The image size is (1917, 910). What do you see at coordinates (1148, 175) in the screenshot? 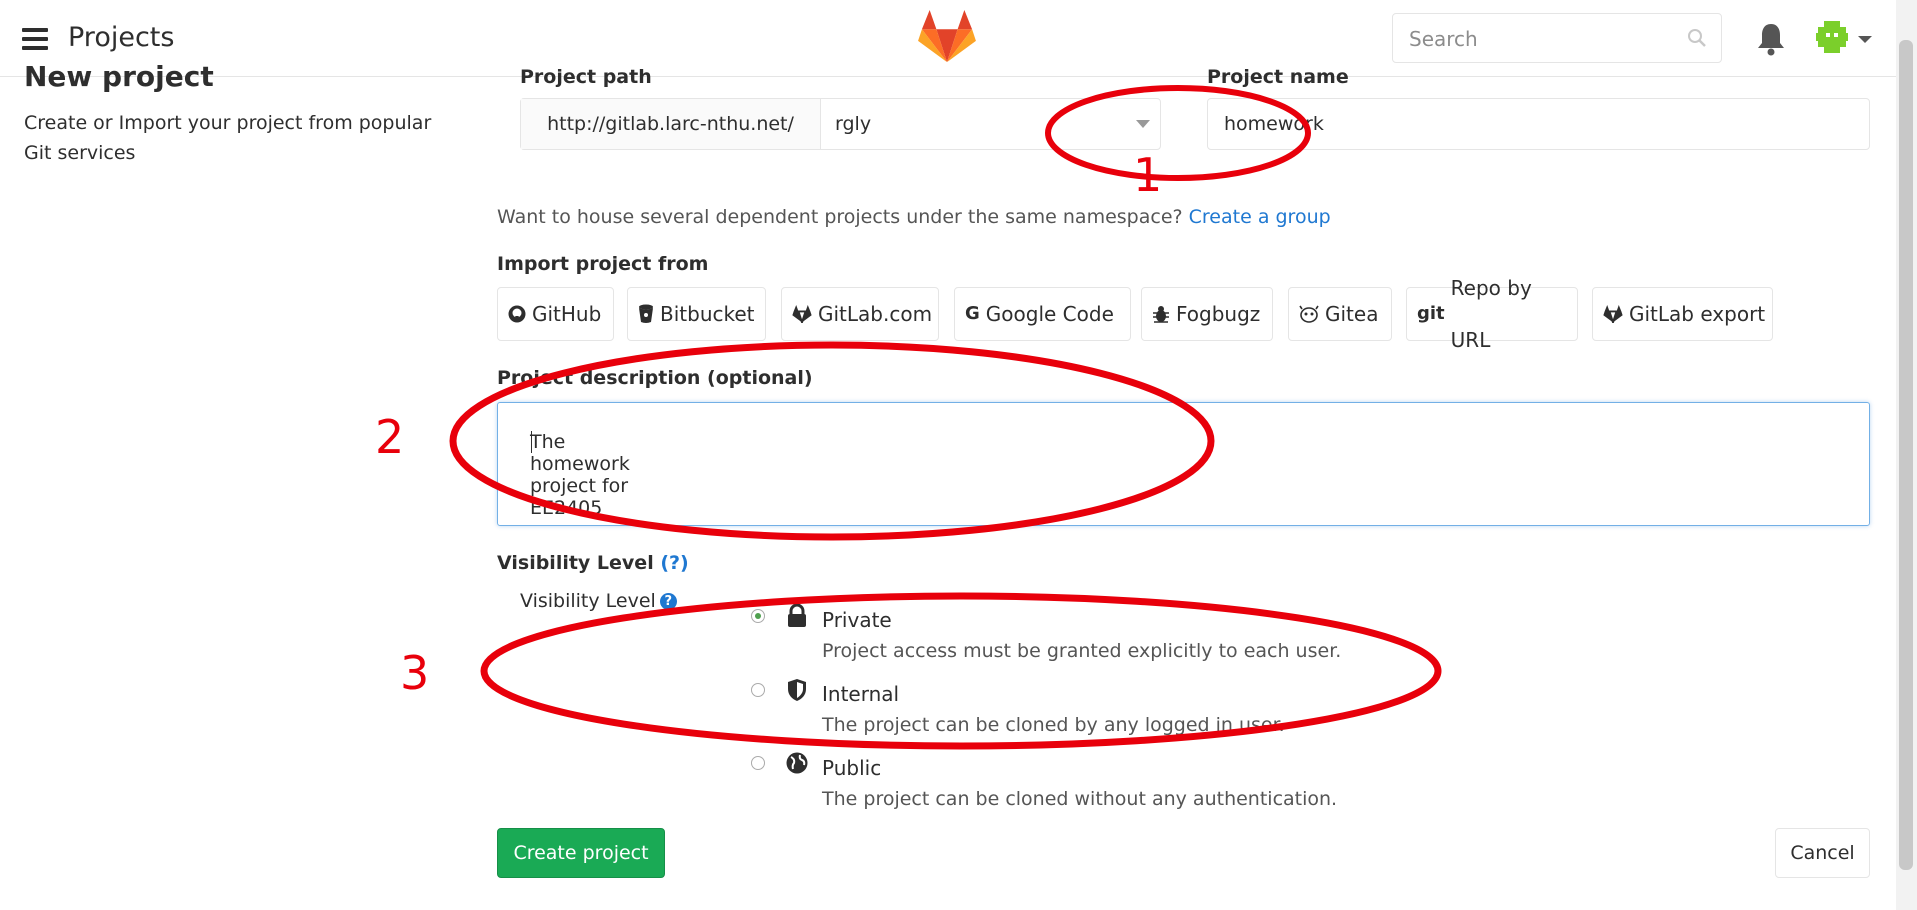
I see `annotation-number-1: 1` at bounding box center [1148, 175].